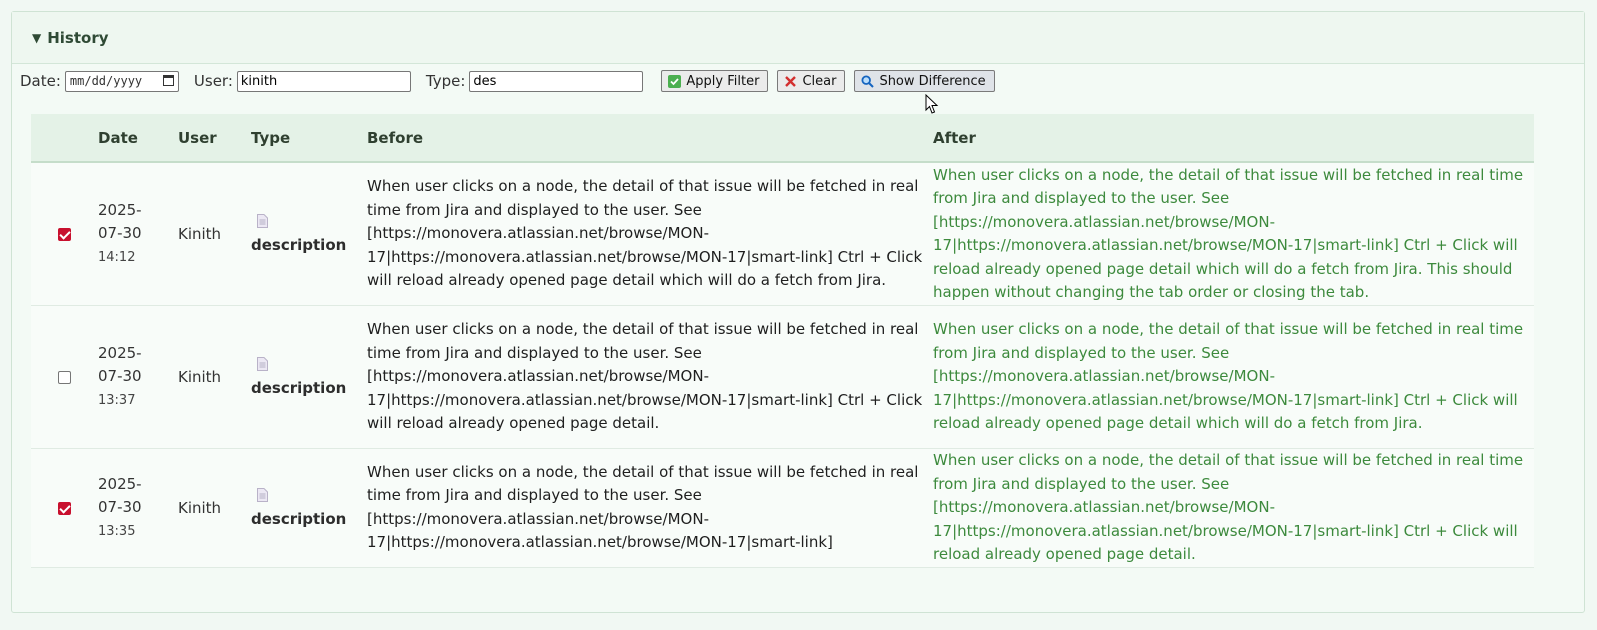 The height and width of the screenshot is (630, 1597). What do you see at coordinates (798, 38) in the screenshot?
I see `history-panel-header: ▼ History` at bounding box center [798, 38].